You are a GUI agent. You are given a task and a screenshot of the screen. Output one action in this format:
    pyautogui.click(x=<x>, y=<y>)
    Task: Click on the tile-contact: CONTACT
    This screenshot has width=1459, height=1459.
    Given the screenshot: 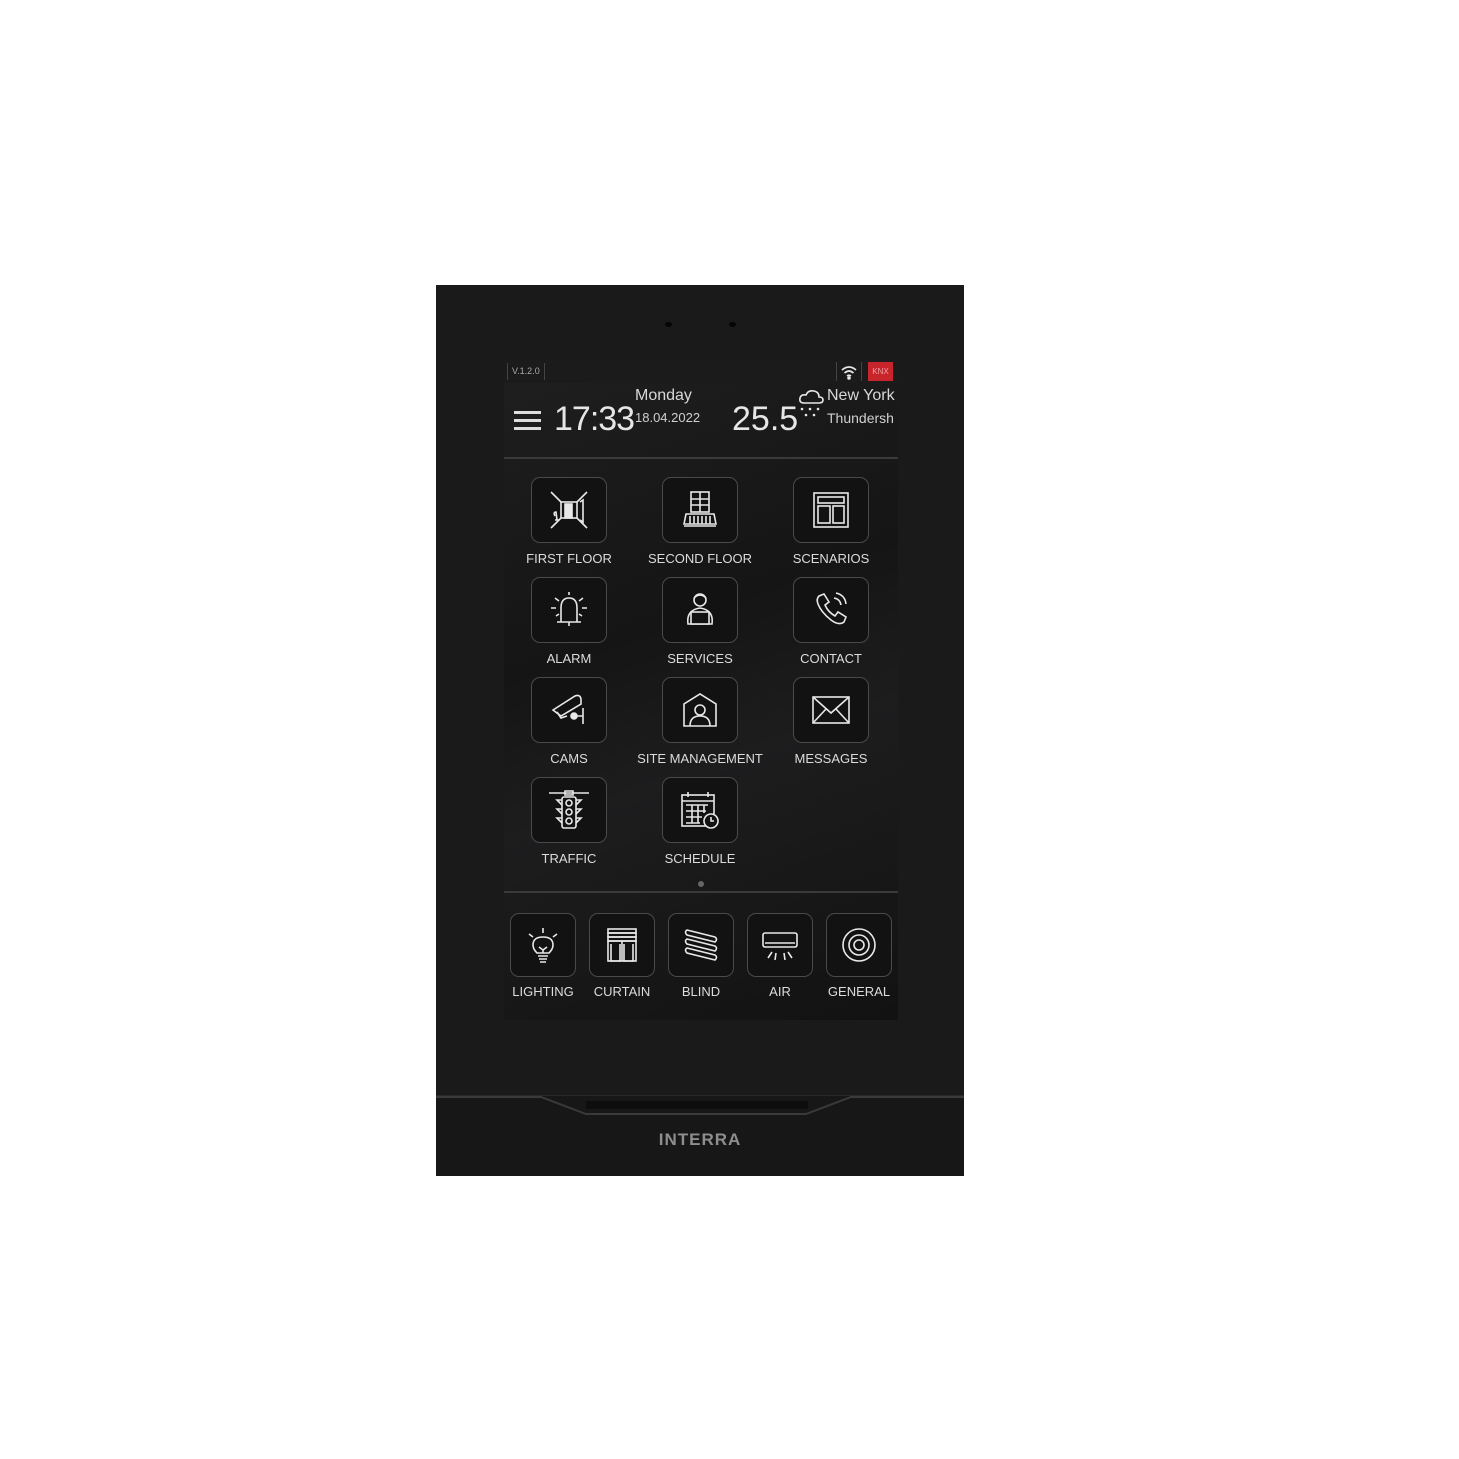 What is the action you would take?
    pyautogui.click(x=831, y=621)
    